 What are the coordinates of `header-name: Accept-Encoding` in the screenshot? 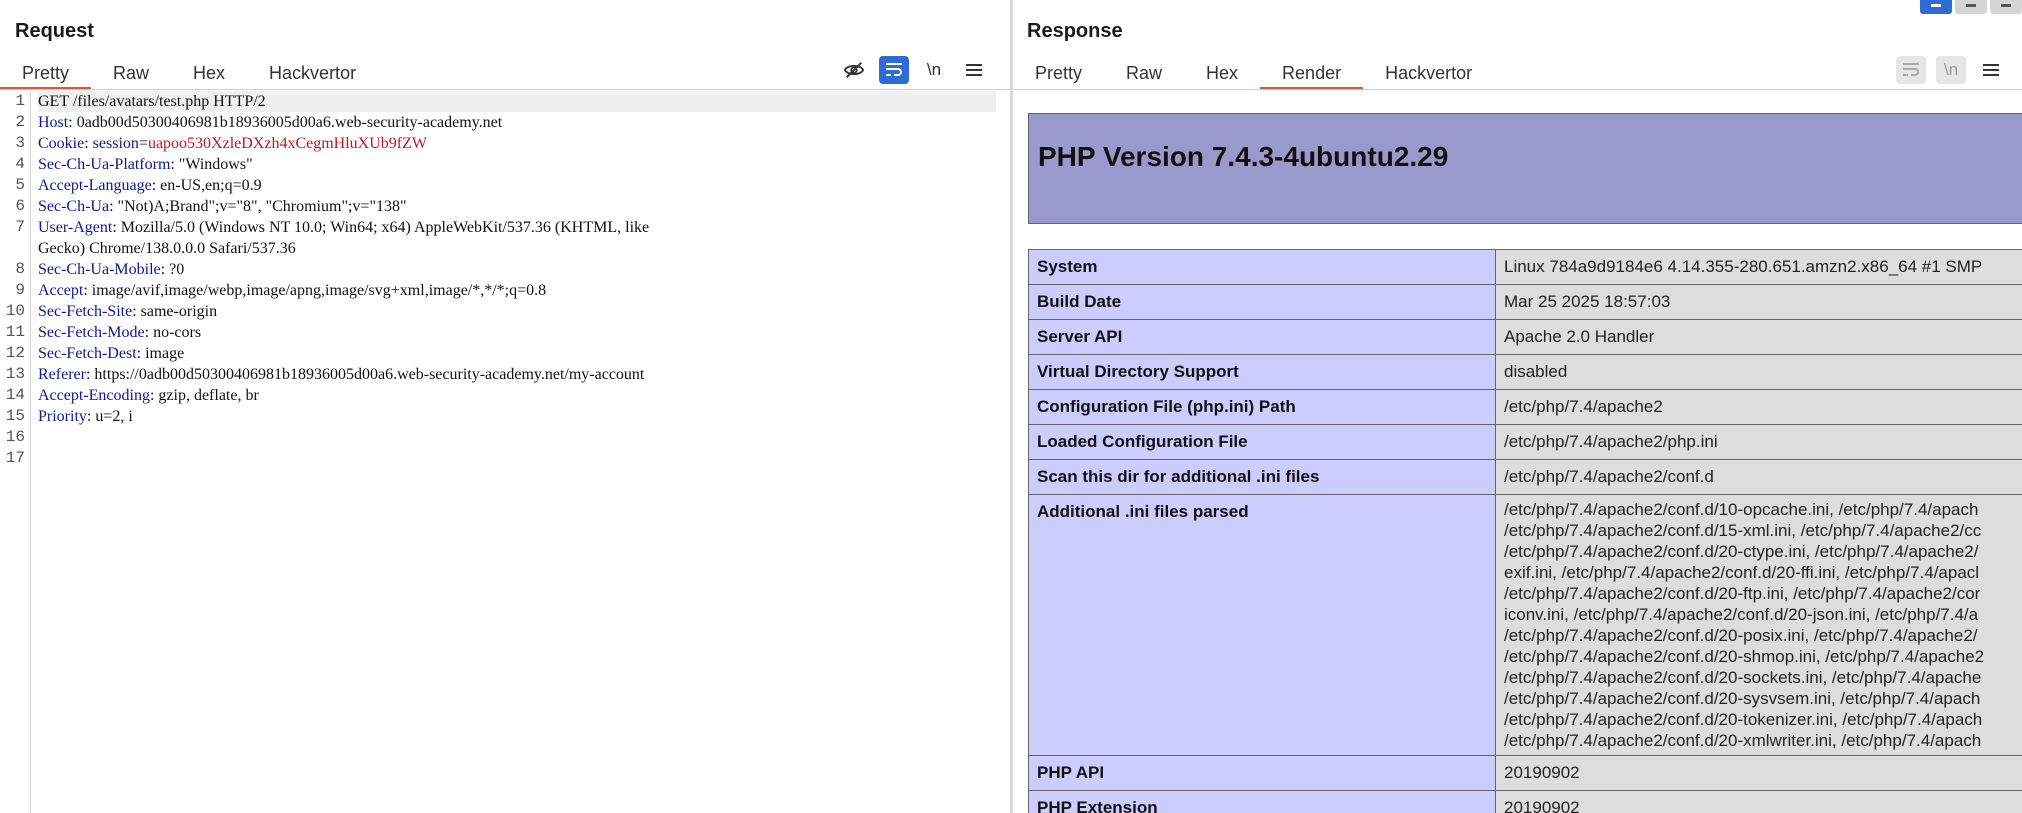 It's located at (94, 395).